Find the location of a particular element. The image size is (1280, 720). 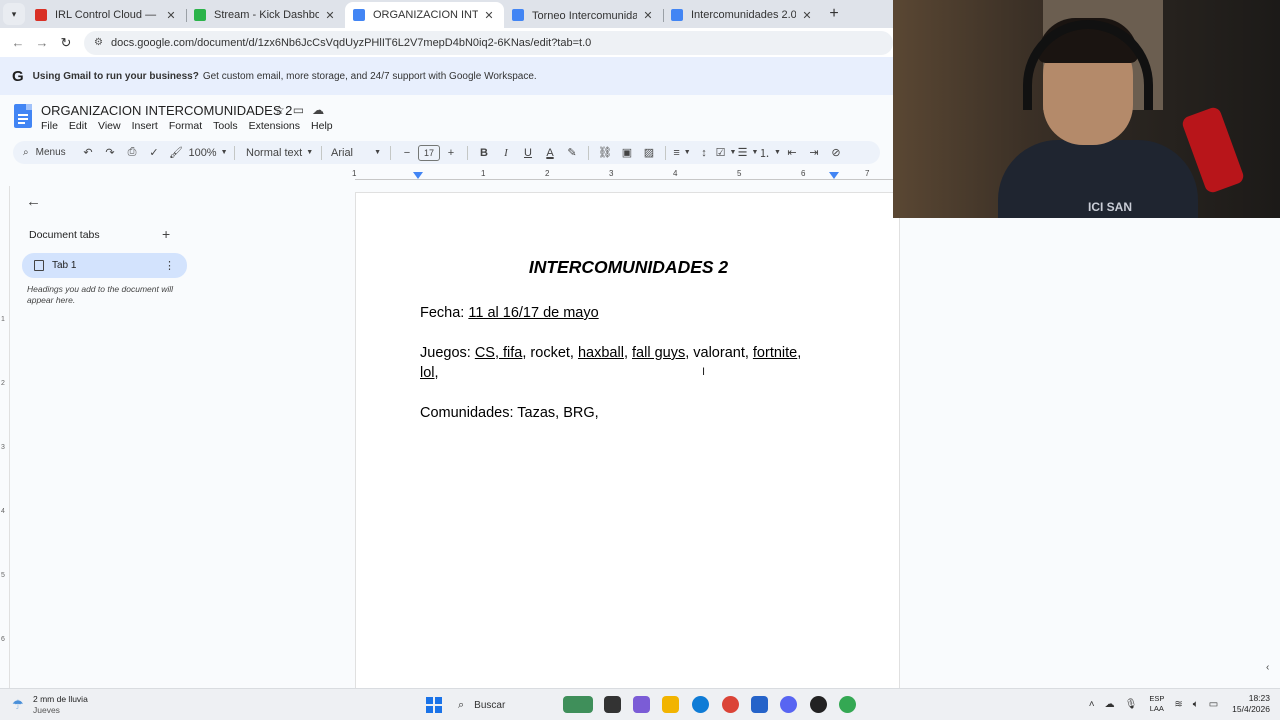

increase-indent-icon: ⇥ is located at coordinates (814, 152).